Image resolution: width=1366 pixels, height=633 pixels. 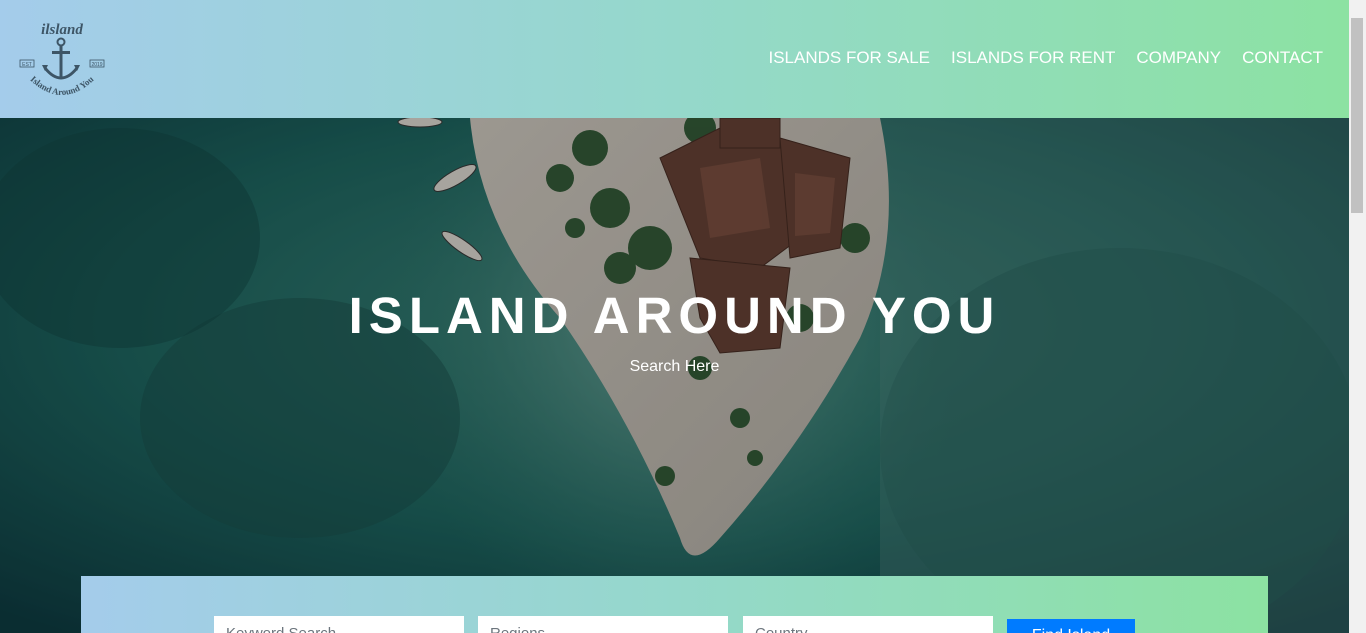 What do you see at coordinates (62, 30) in the screenshot?
I see `logo-brand: ilsland` at bounding box center [62, 30].